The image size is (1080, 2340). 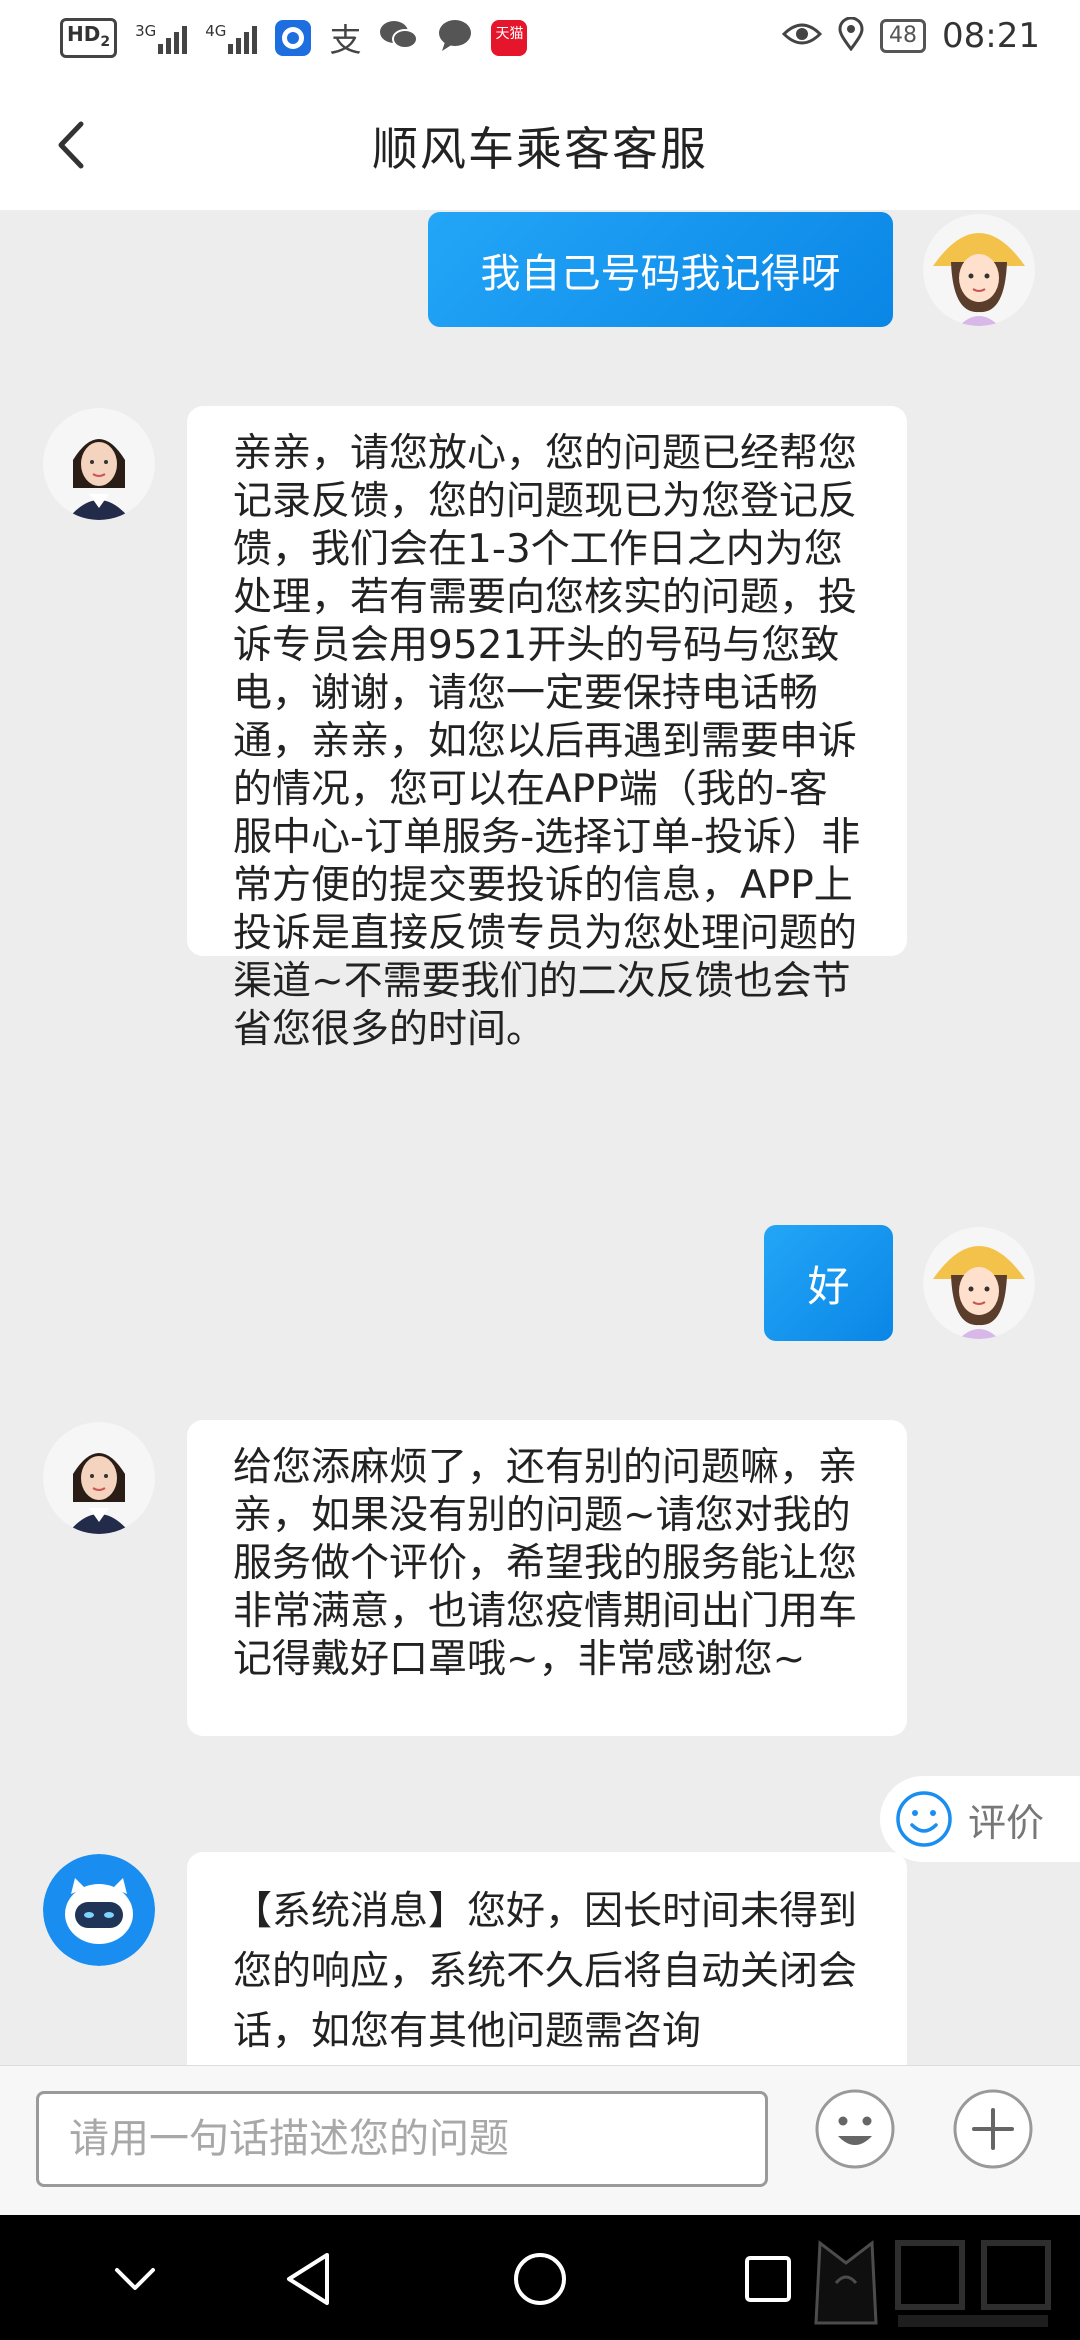 What do you see at coordinates (660, 269) in the screenshot?
I see `user-message-bubble: 我自己号码我记得呀` at bounding box center [660, 269].